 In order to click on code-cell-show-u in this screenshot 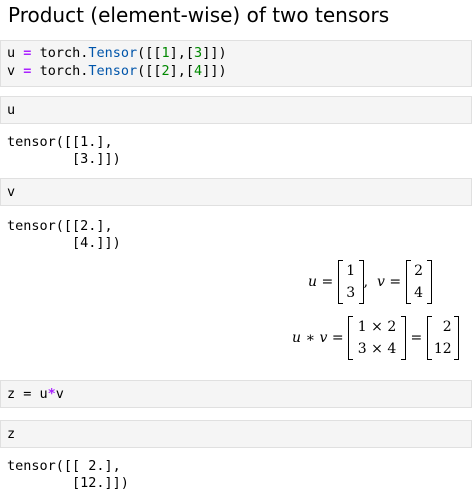, I will do `click(236, 110)`.